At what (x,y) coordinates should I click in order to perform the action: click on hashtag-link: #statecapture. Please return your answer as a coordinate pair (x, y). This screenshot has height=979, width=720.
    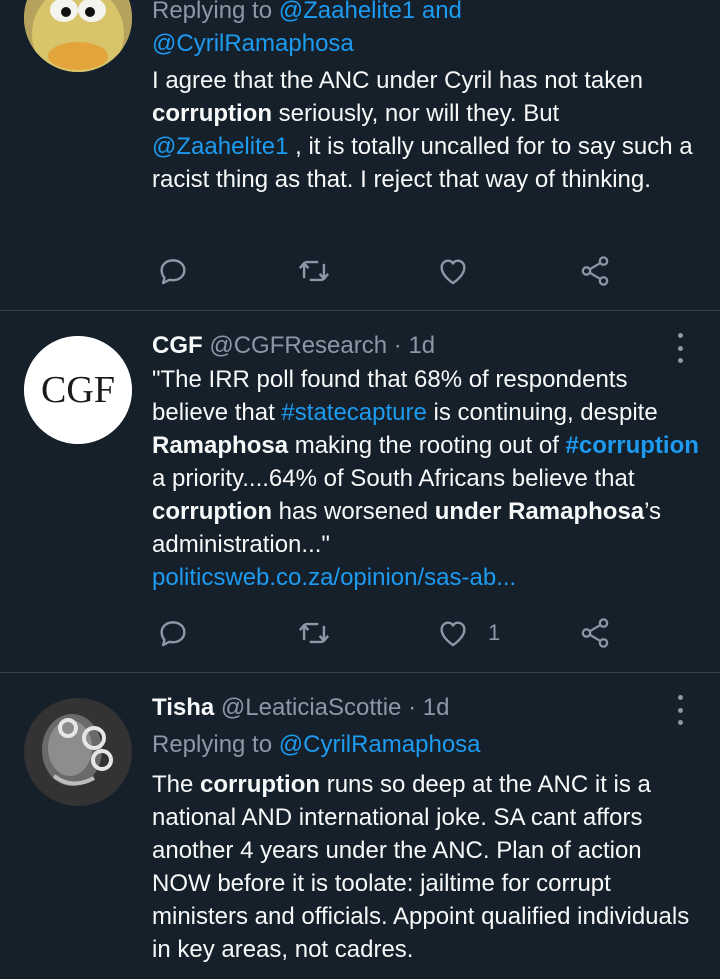
    Looking at the image, I should click on (353, 412).